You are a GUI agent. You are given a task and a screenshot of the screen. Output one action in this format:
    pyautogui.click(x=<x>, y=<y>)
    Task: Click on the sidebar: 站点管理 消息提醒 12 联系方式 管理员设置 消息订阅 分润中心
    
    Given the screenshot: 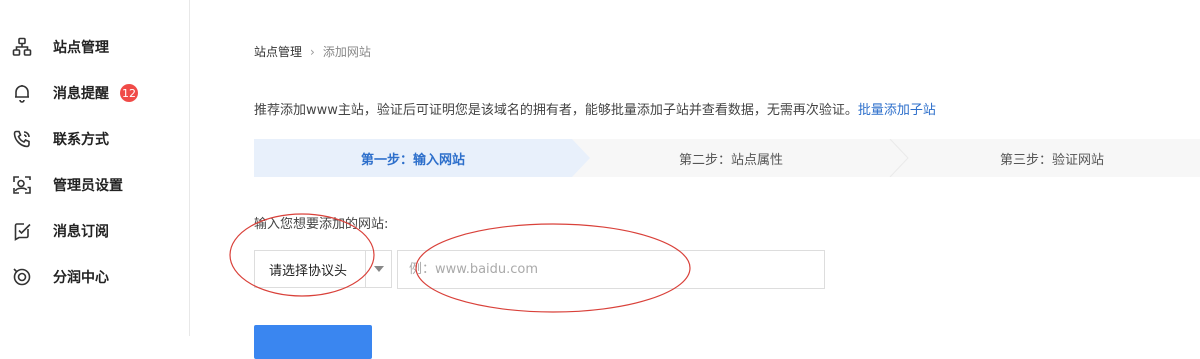 What is the action you would take?
    pyautogui.click(x=95, y=168)
    